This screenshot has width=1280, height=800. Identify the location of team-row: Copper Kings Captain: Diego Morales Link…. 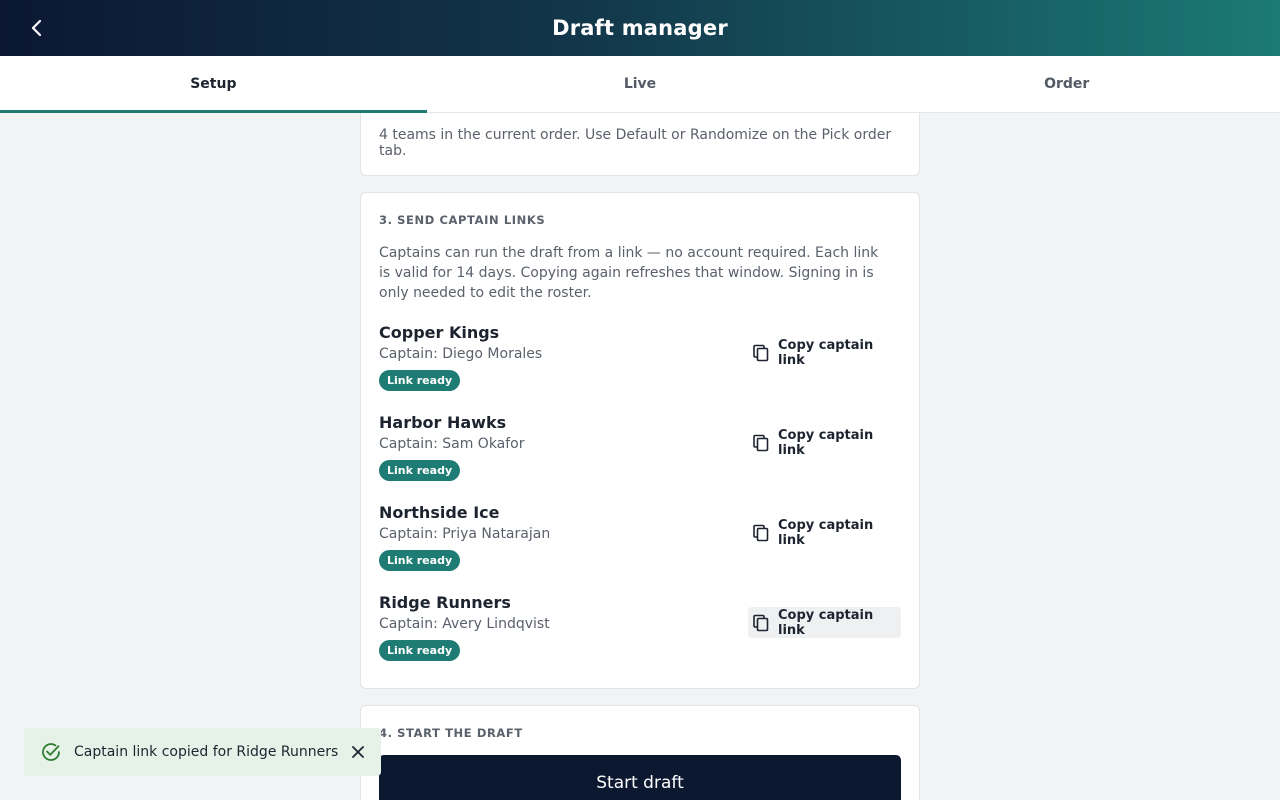
(640, 363).